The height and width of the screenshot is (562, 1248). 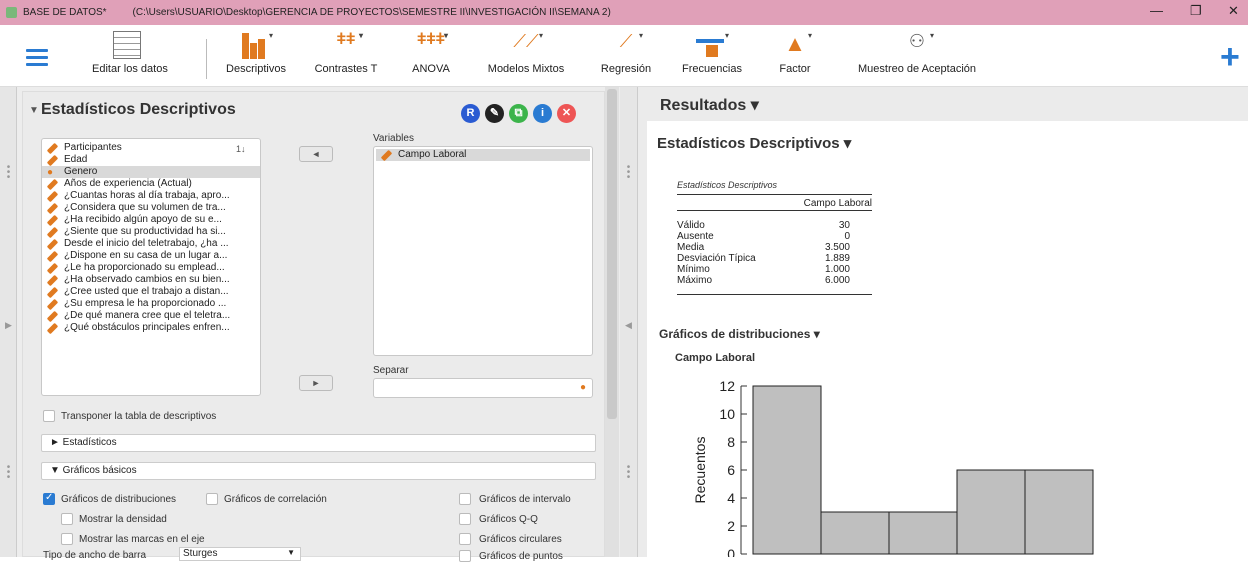 What do you see at coordinates (142, 539) in the screenshot?
I see `show-rug-label: Mostrar las marcas en el eje` at bounding box center [142, 539].